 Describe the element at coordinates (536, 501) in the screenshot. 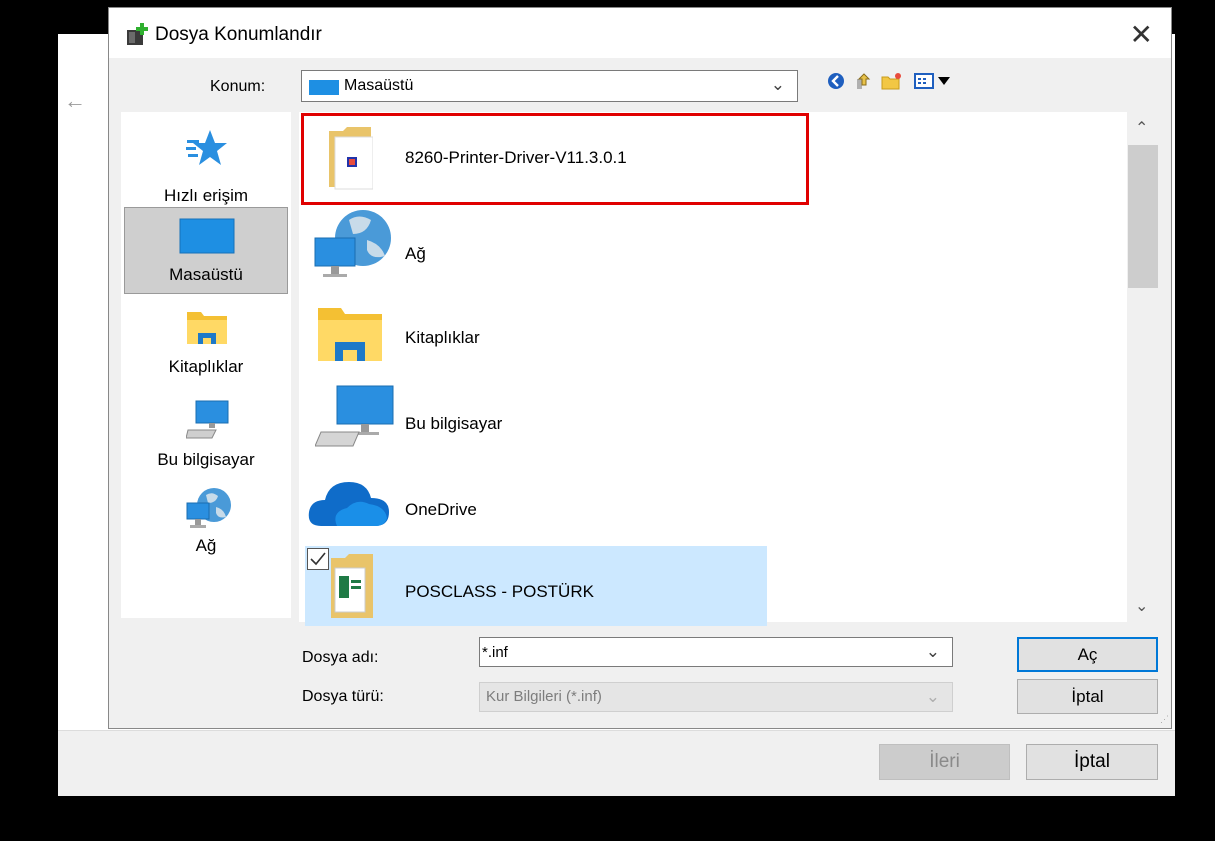

I see `list-item-onedrive: OneDrive` at that location.